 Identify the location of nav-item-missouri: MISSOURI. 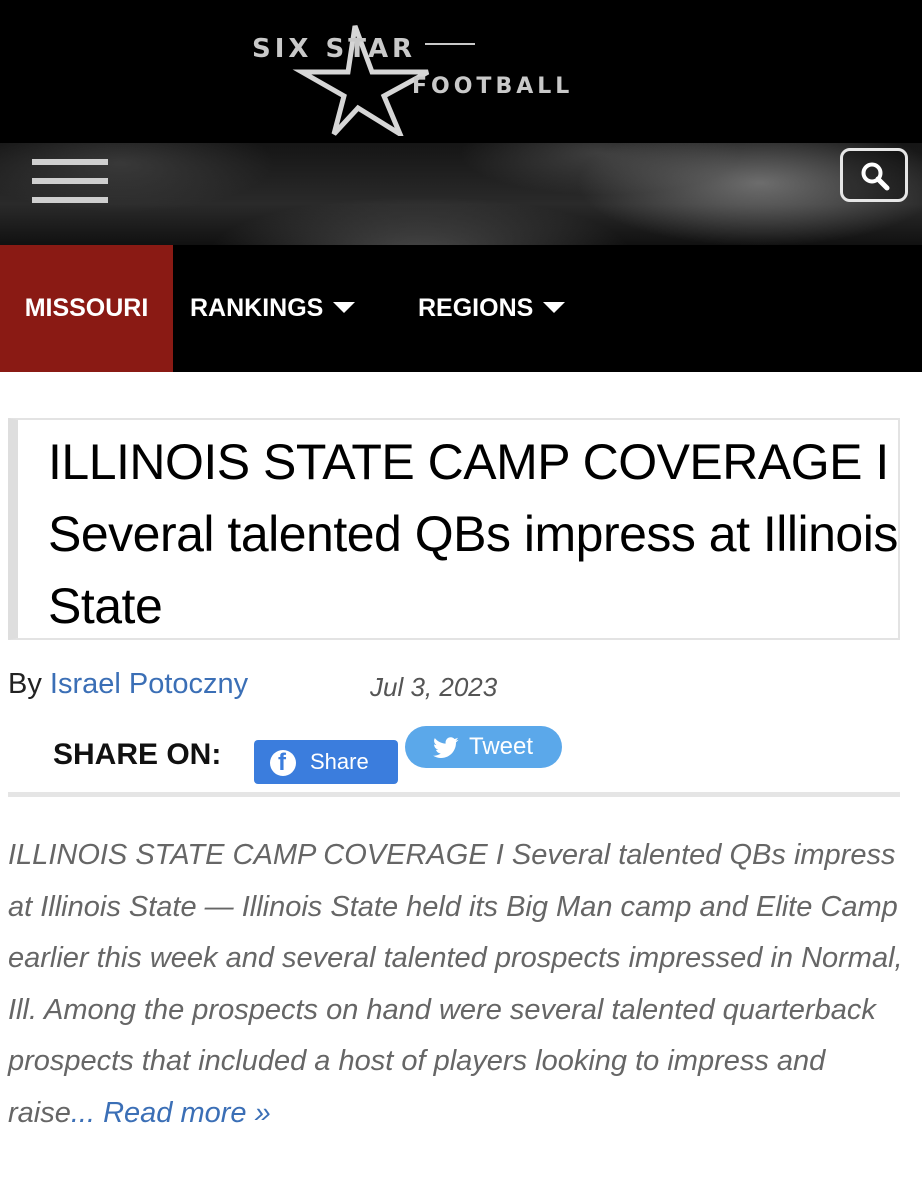
(86, 308).